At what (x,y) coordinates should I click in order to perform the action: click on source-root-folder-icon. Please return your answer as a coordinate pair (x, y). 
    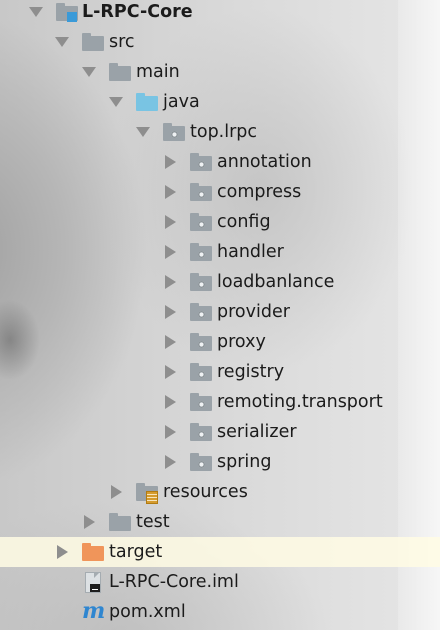
    Looking at the image, I should click on (147, 102).